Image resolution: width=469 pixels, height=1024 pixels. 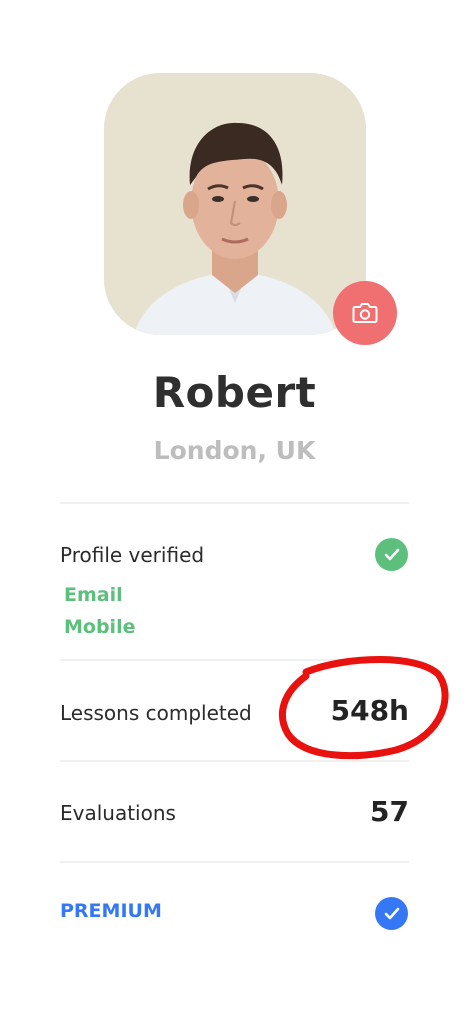 I want to click on verified-mobile-link: Mobile, so click(x=99, y=627).